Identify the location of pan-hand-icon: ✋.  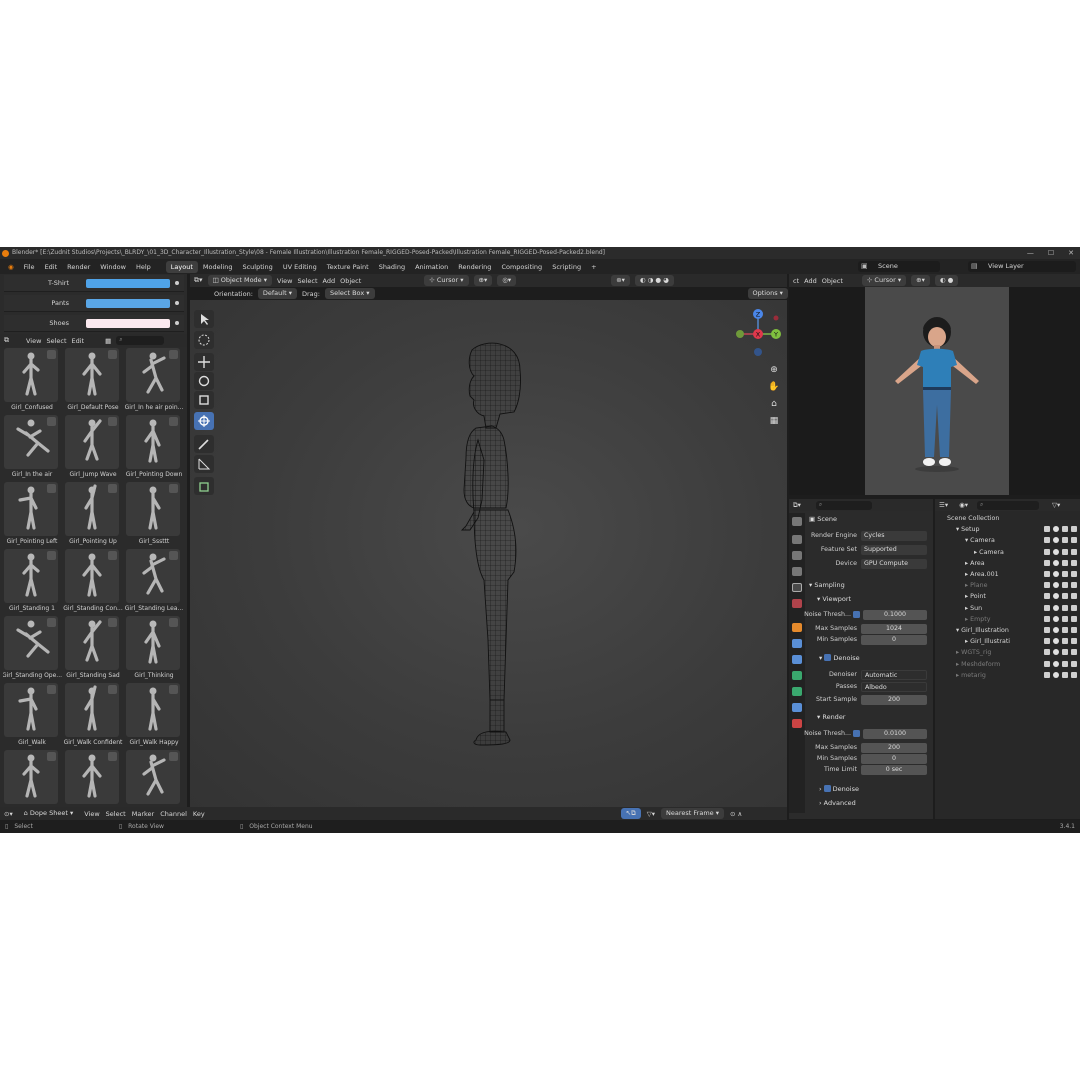
(774, 387).